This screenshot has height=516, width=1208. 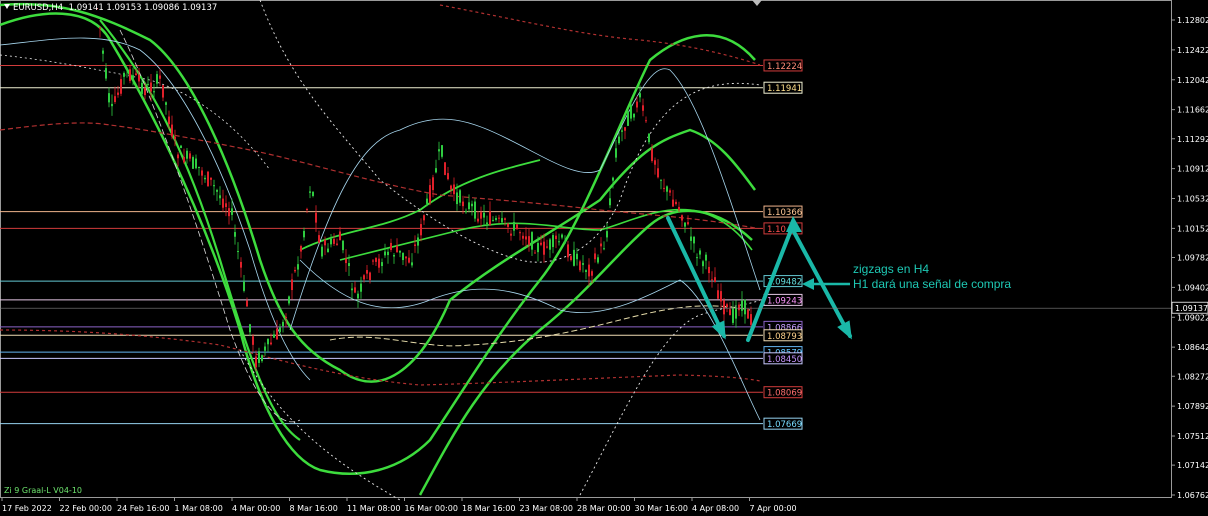 I want to click on price-tick-label: 1.09402, so click(x=1192, y=287).